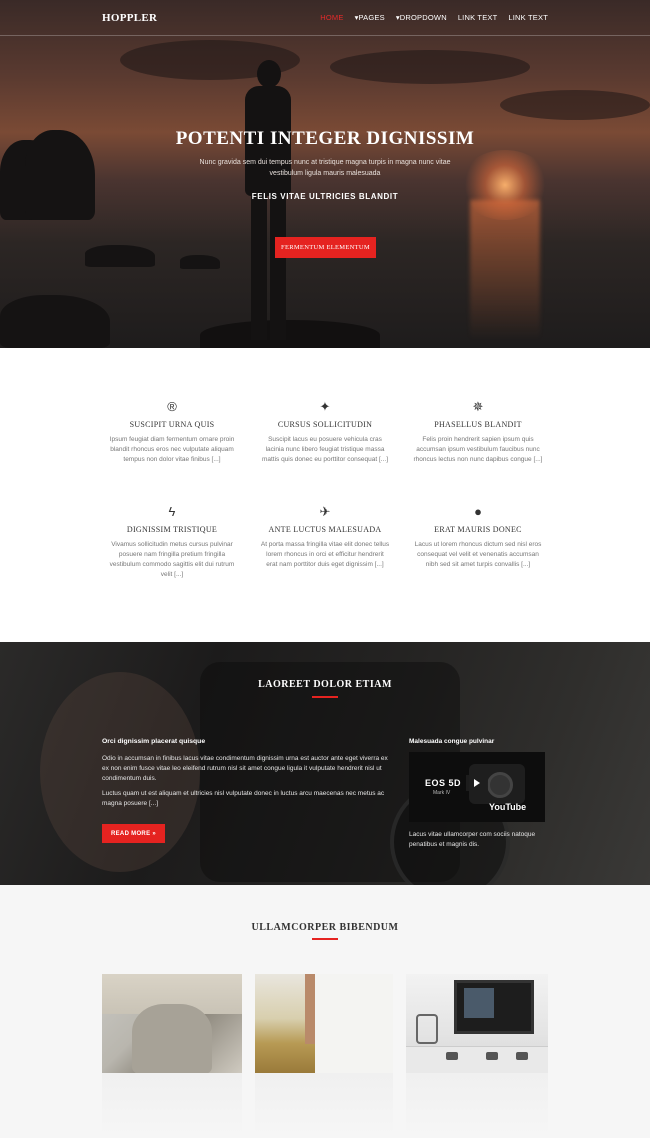 The height and width of the screenshot is (1138, 650). Describe the element at coordinates (478, 406) in the screenshot. I see `empire-icon: ✵` at that location.